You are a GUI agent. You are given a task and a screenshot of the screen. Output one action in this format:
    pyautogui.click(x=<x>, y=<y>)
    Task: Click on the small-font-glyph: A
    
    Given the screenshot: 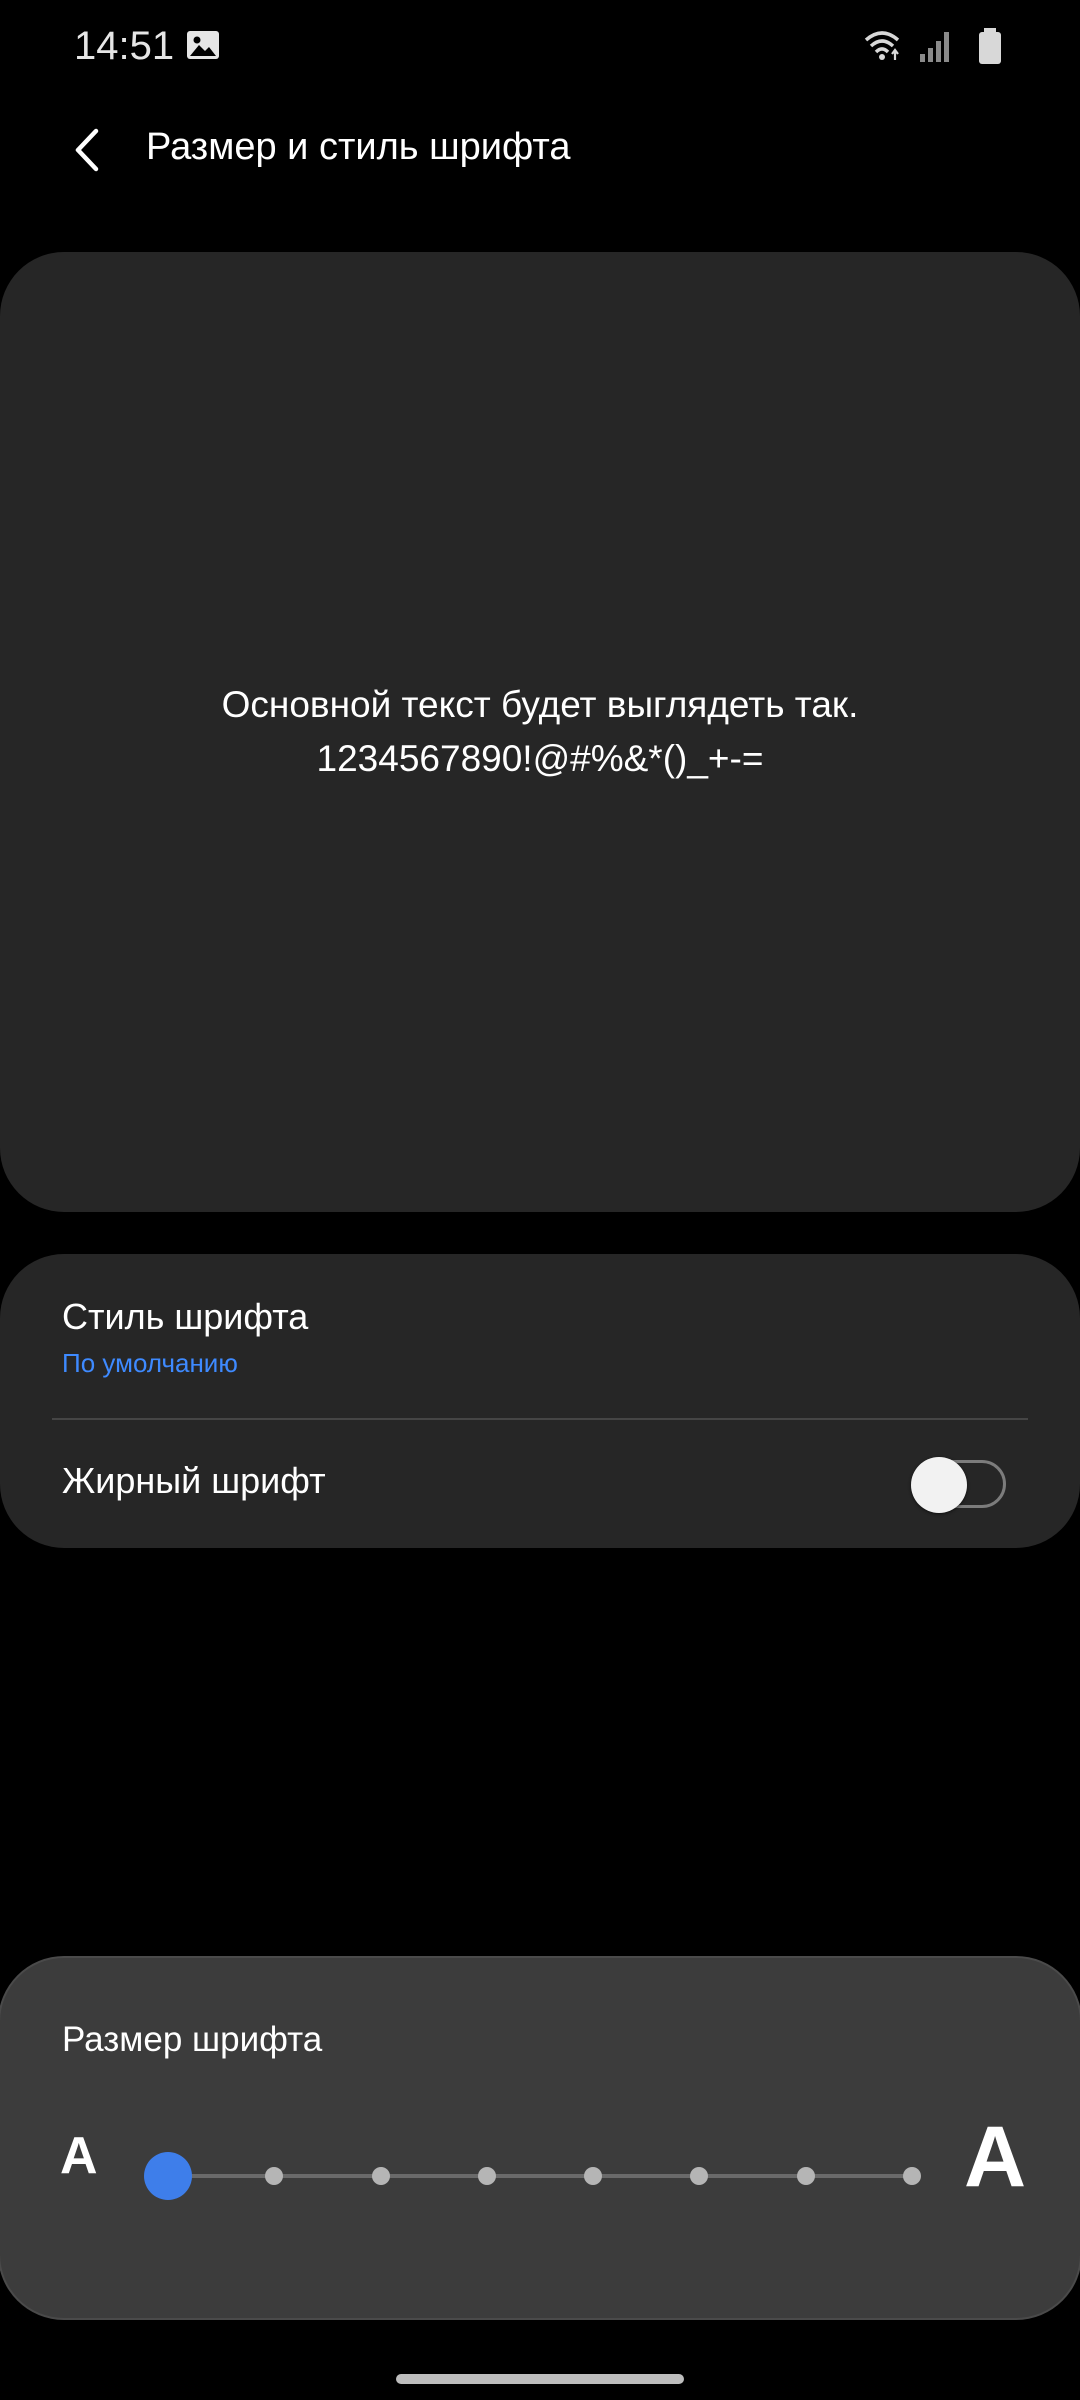 What is the action you would take?
    pyautogui.click(x=79, y=2156)
    